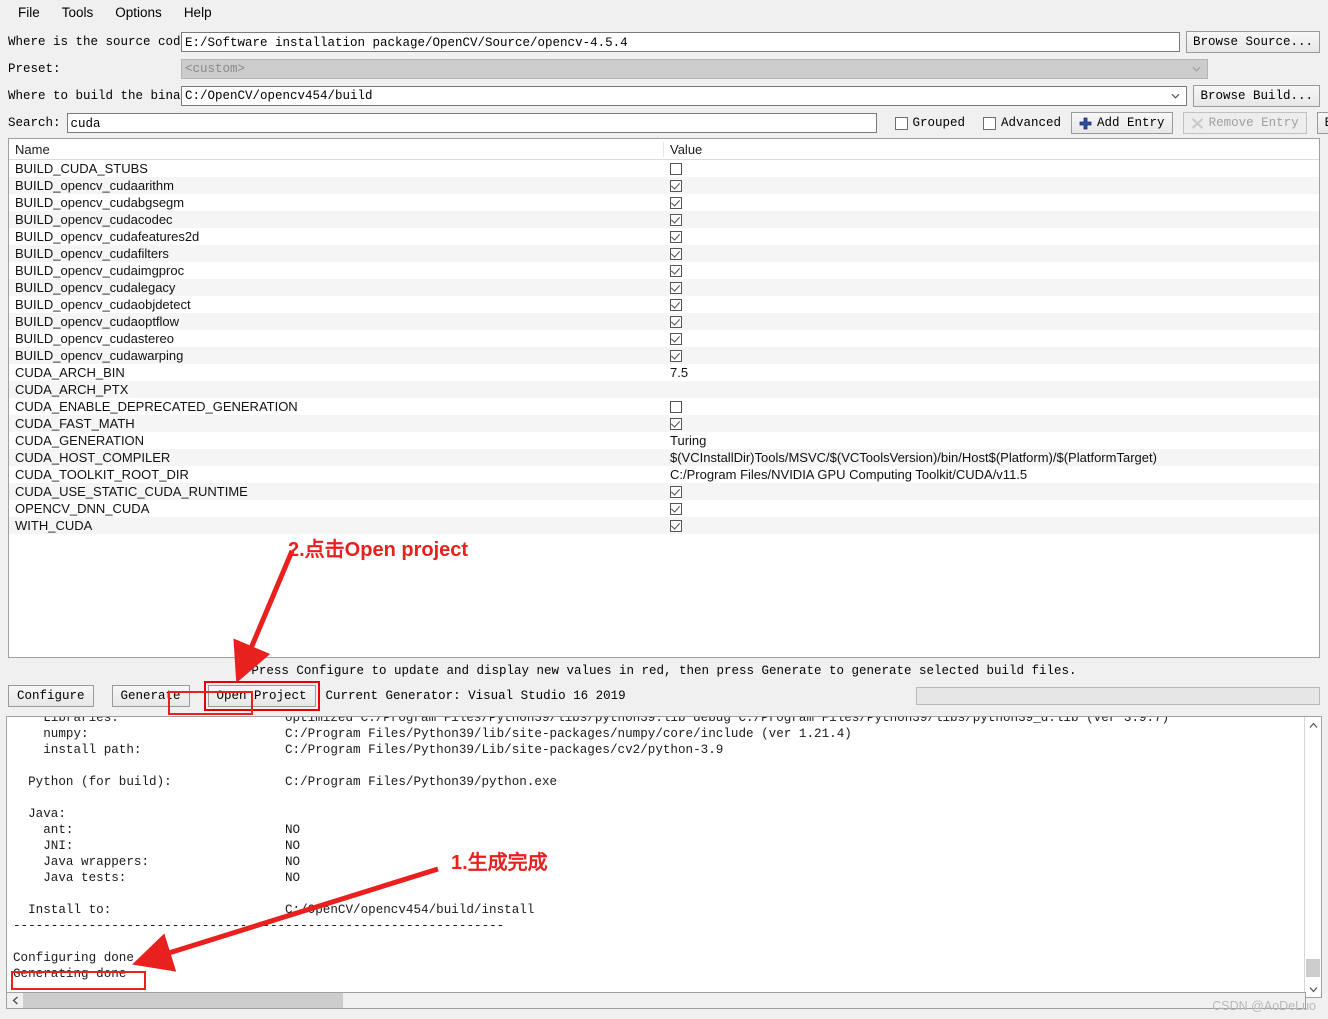 The width and height of the screenshot is (1328, 1019). What do you see at coordinates (410, 910) in the screenshot?
I see `log-line-value: C:/OpenCV/opencv454/build/install` at bounding box center [410, 910].